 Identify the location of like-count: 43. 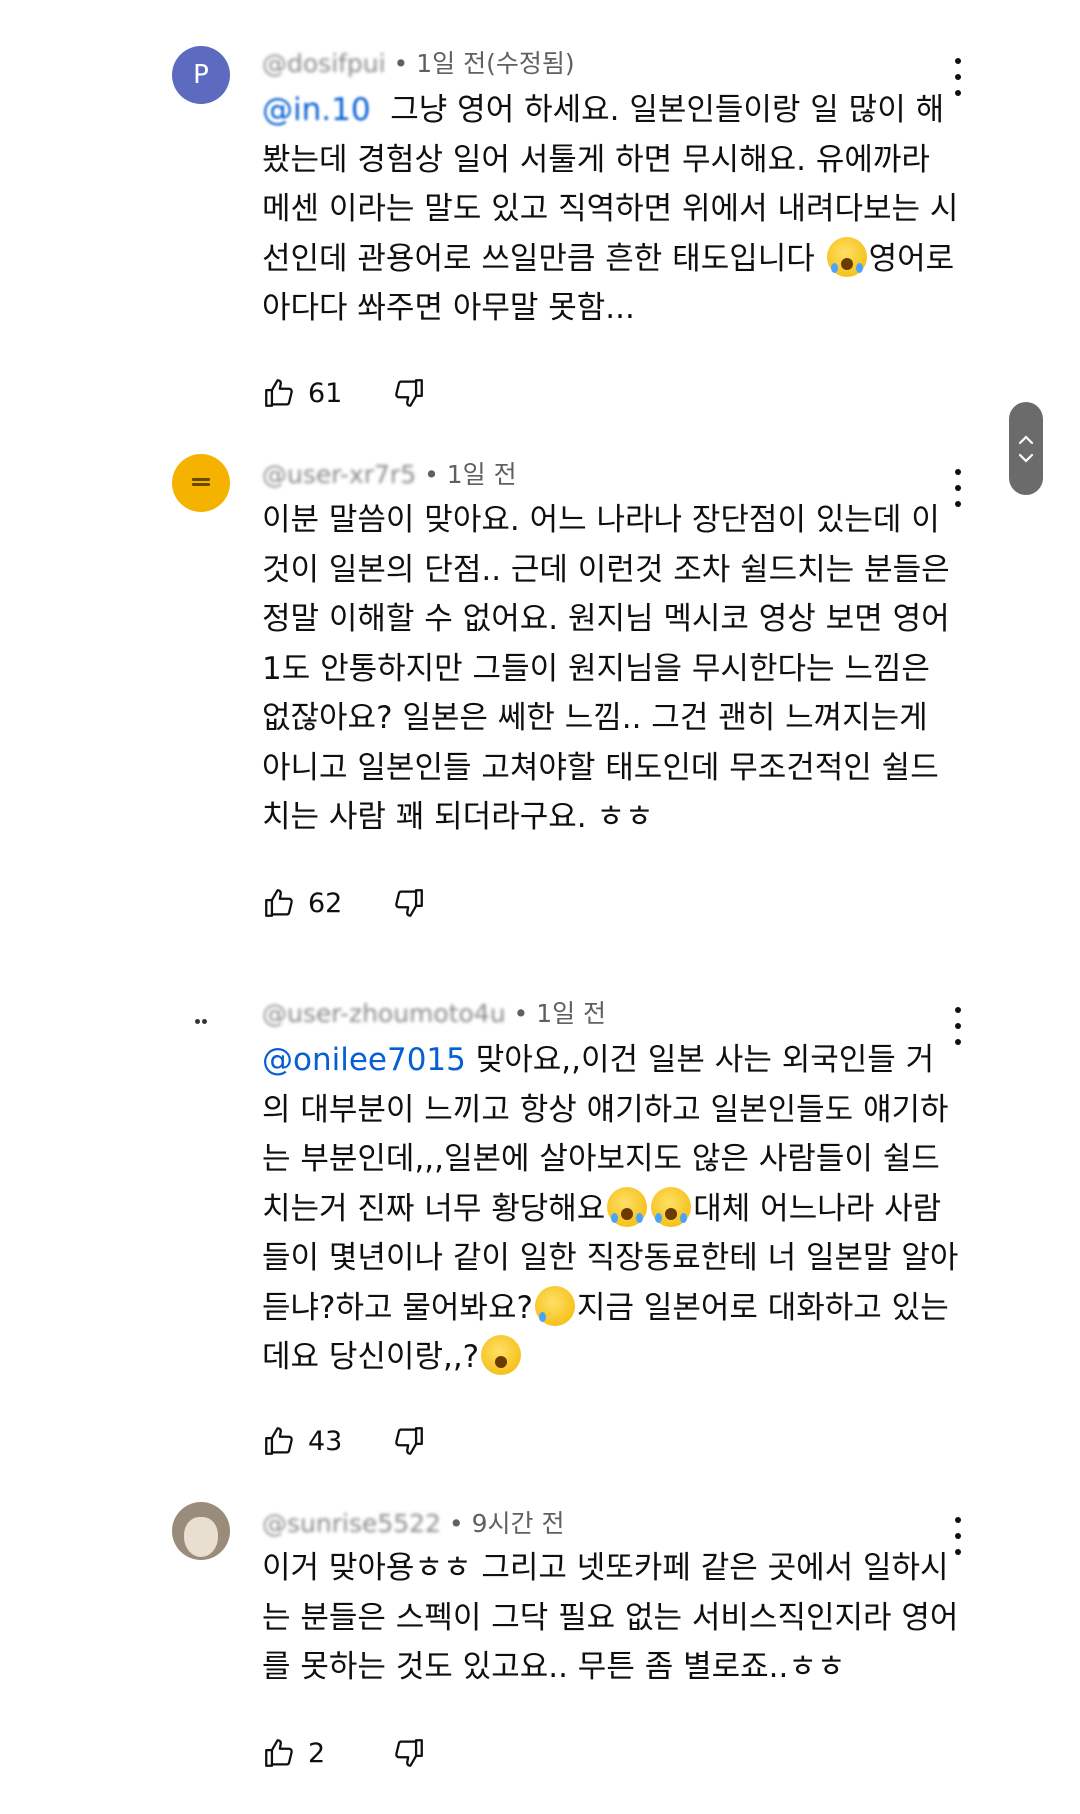
(325, 1441).